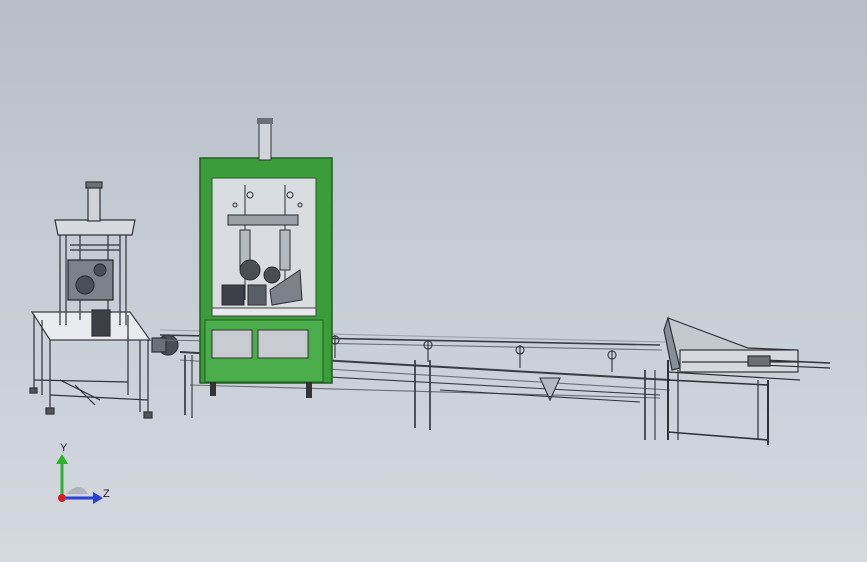 Image resolution: width=867 pixels, height=562 pixels. Describe the element at coordinates (266, 258) in the screenshot. I see `green-cabinet-press` at that location.